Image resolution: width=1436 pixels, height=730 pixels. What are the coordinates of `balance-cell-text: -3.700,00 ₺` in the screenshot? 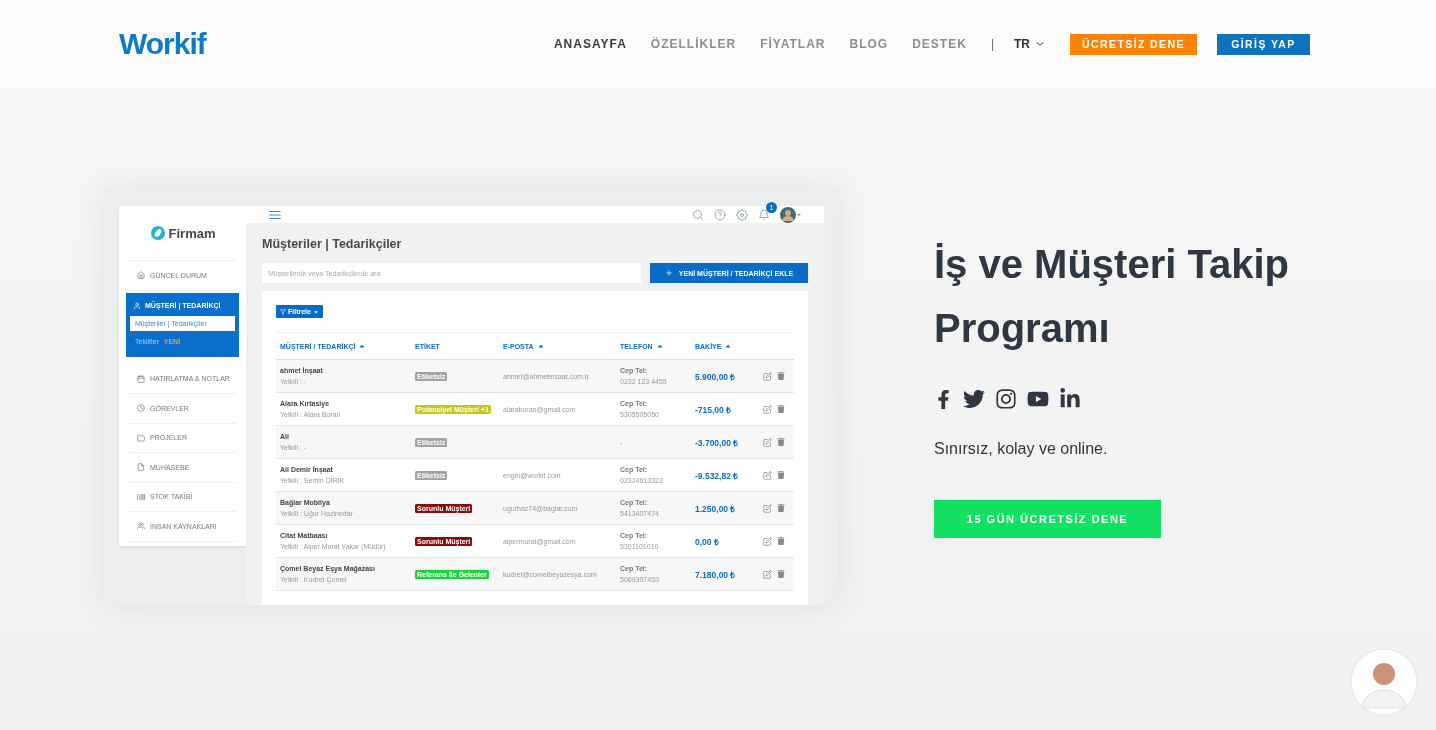 It's located at (717, 442).